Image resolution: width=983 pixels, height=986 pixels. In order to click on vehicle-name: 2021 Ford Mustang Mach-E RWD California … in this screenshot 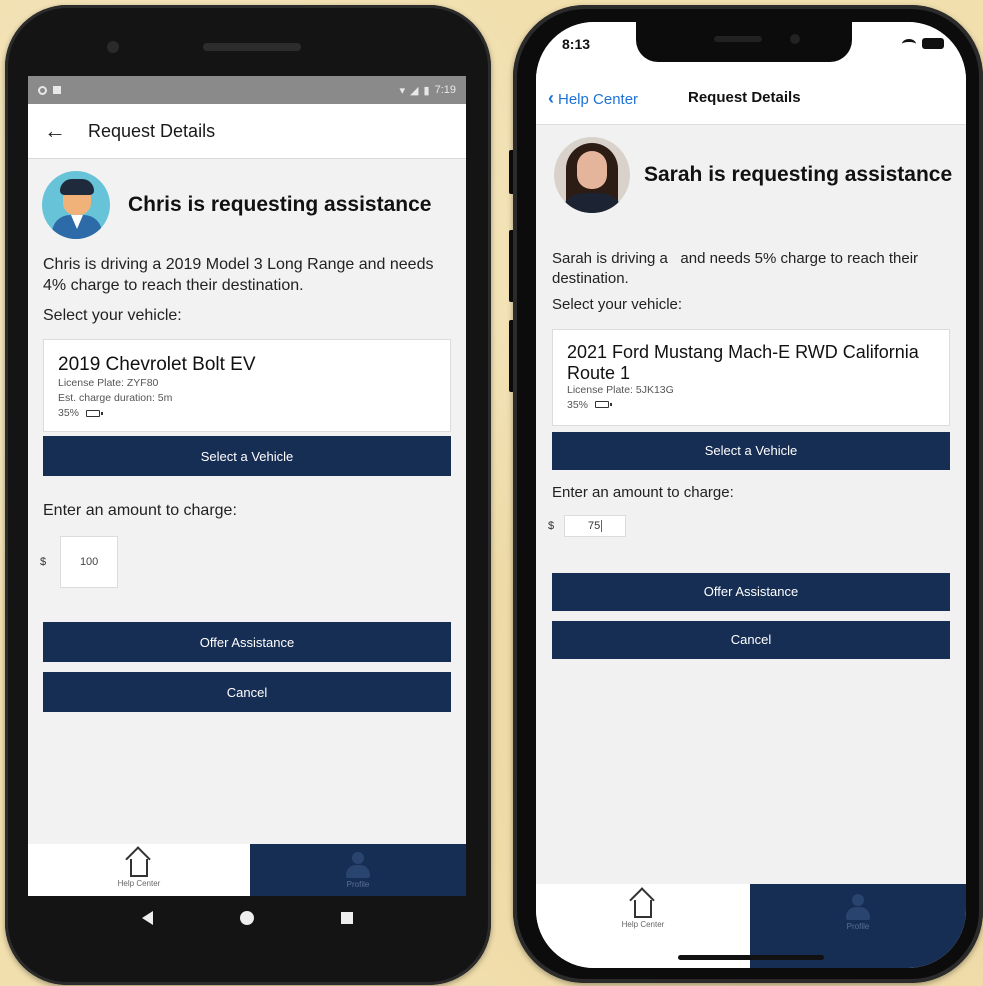, I will do `click(743, 362)`.